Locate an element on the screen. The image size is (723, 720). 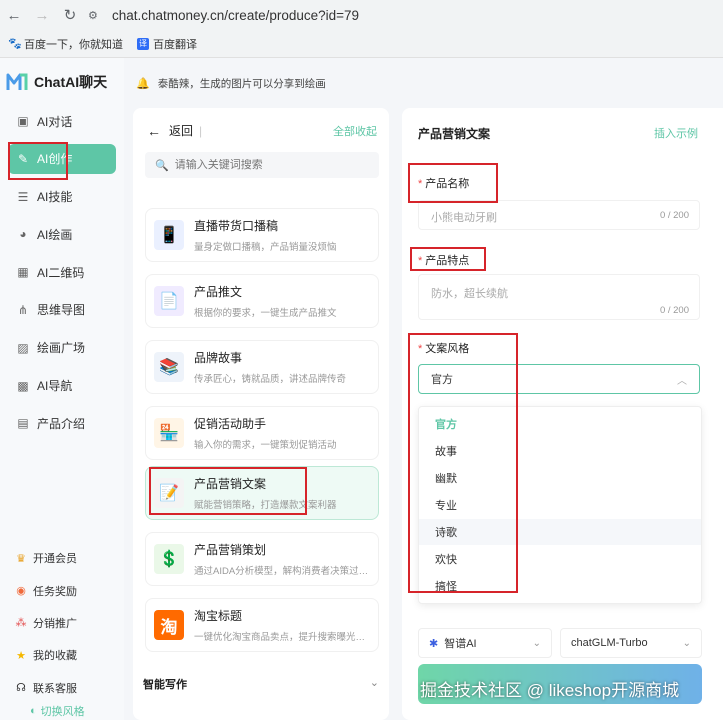
card-desc: 传承匠心，铸就品质，讲述品牌传奇 is located at coordinates (270, 379).